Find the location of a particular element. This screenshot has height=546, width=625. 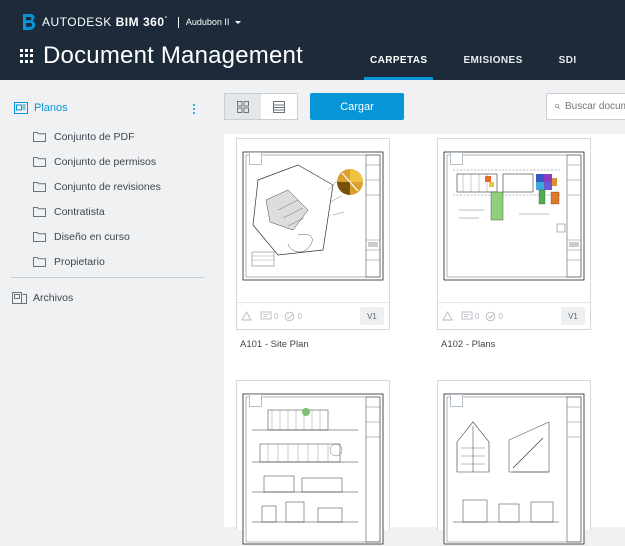

tab-carpetas: CARPETAS is located at coordinates (398, 65).